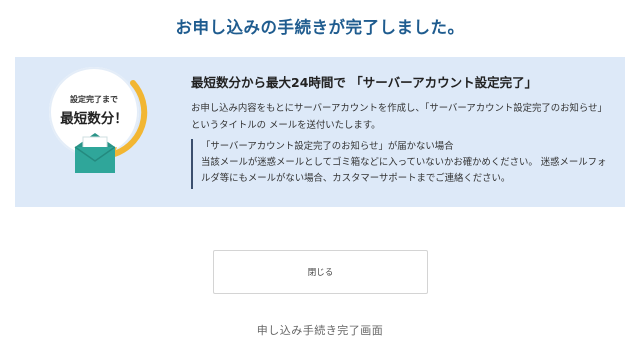  Describe the element at coordinates (327, 146) in the screenshot. I see `notice-title: 「サーバーアカウント設定完了のお知らせ」が届かない場合` at that location.